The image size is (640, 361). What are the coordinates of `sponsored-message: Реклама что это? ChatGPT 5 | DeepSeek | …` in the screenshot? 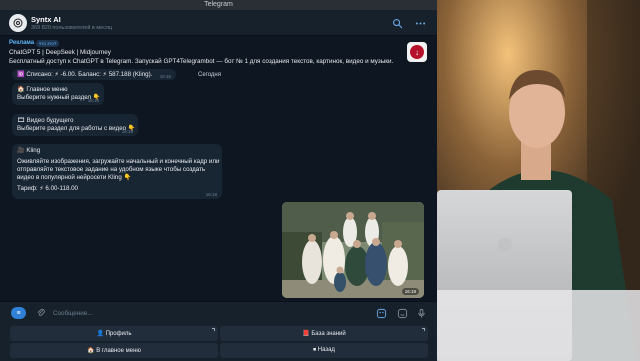 It's located at (218, 52).